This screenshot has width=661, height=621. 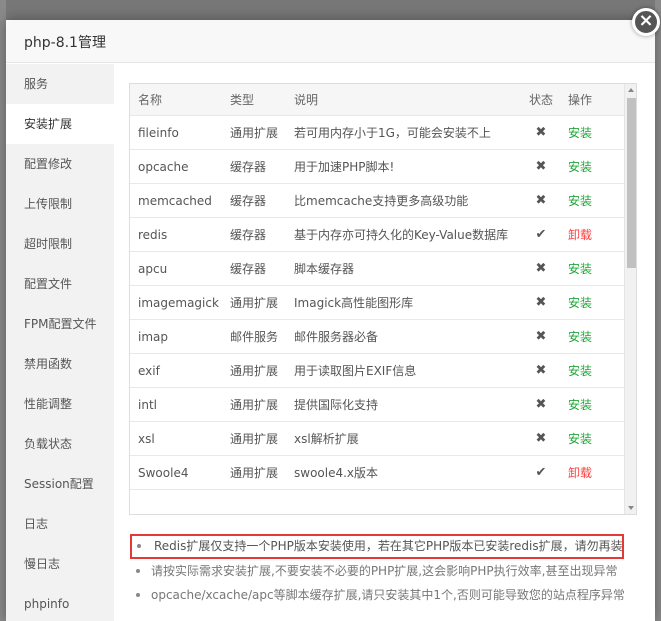 I want to click on extension-desc: 比memcache支持更多高级功能, so click(x=381, y=201).